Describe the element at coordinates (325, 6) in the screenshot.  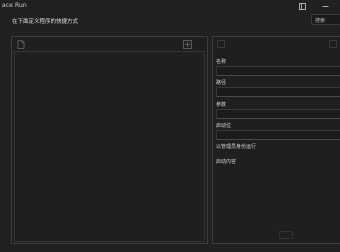
I see `minimize-icon` at that location.